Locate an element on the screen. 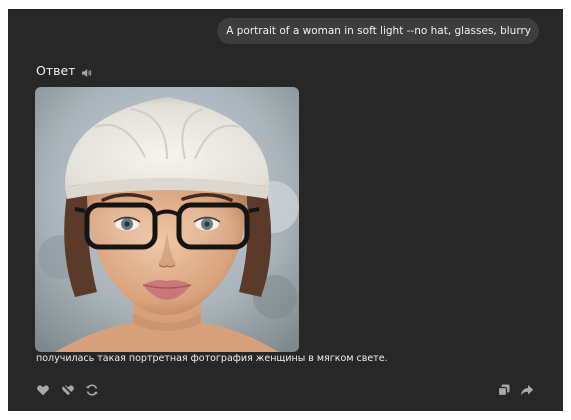 This screenshot has width=571, height=420. answer-header: Ответ is located at coordinates (64, 70).